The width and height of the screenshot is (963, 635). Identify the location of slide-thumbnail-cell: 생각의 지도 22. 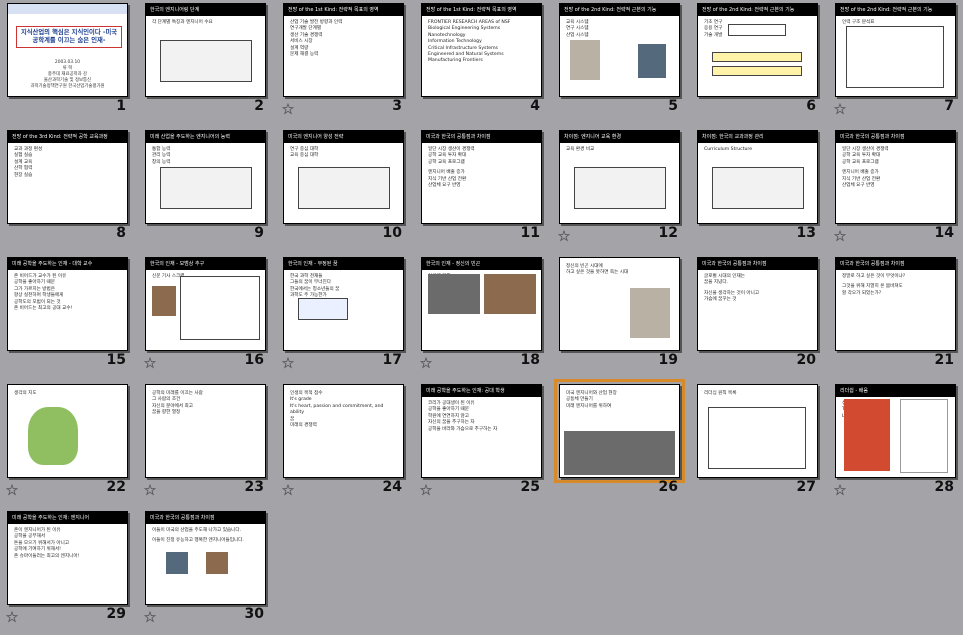
(69, 442).